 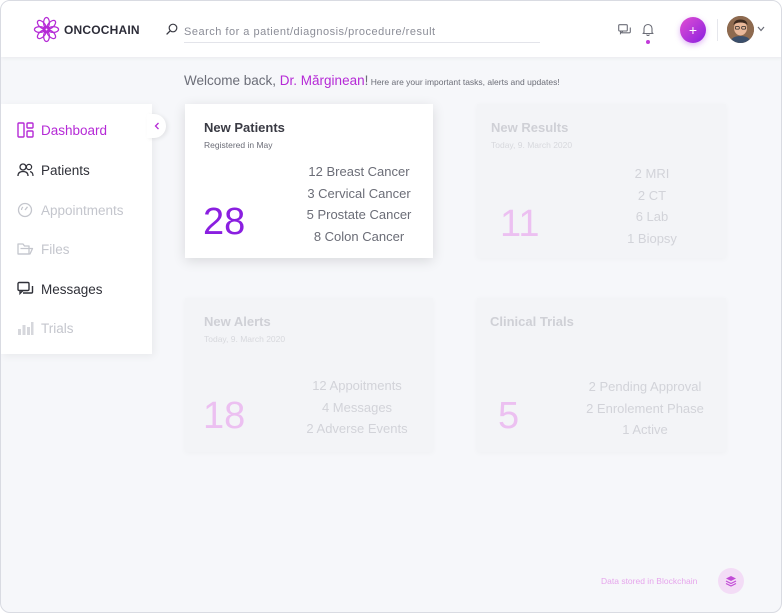 I want to click on header-divider, so click(x=717, y=30).